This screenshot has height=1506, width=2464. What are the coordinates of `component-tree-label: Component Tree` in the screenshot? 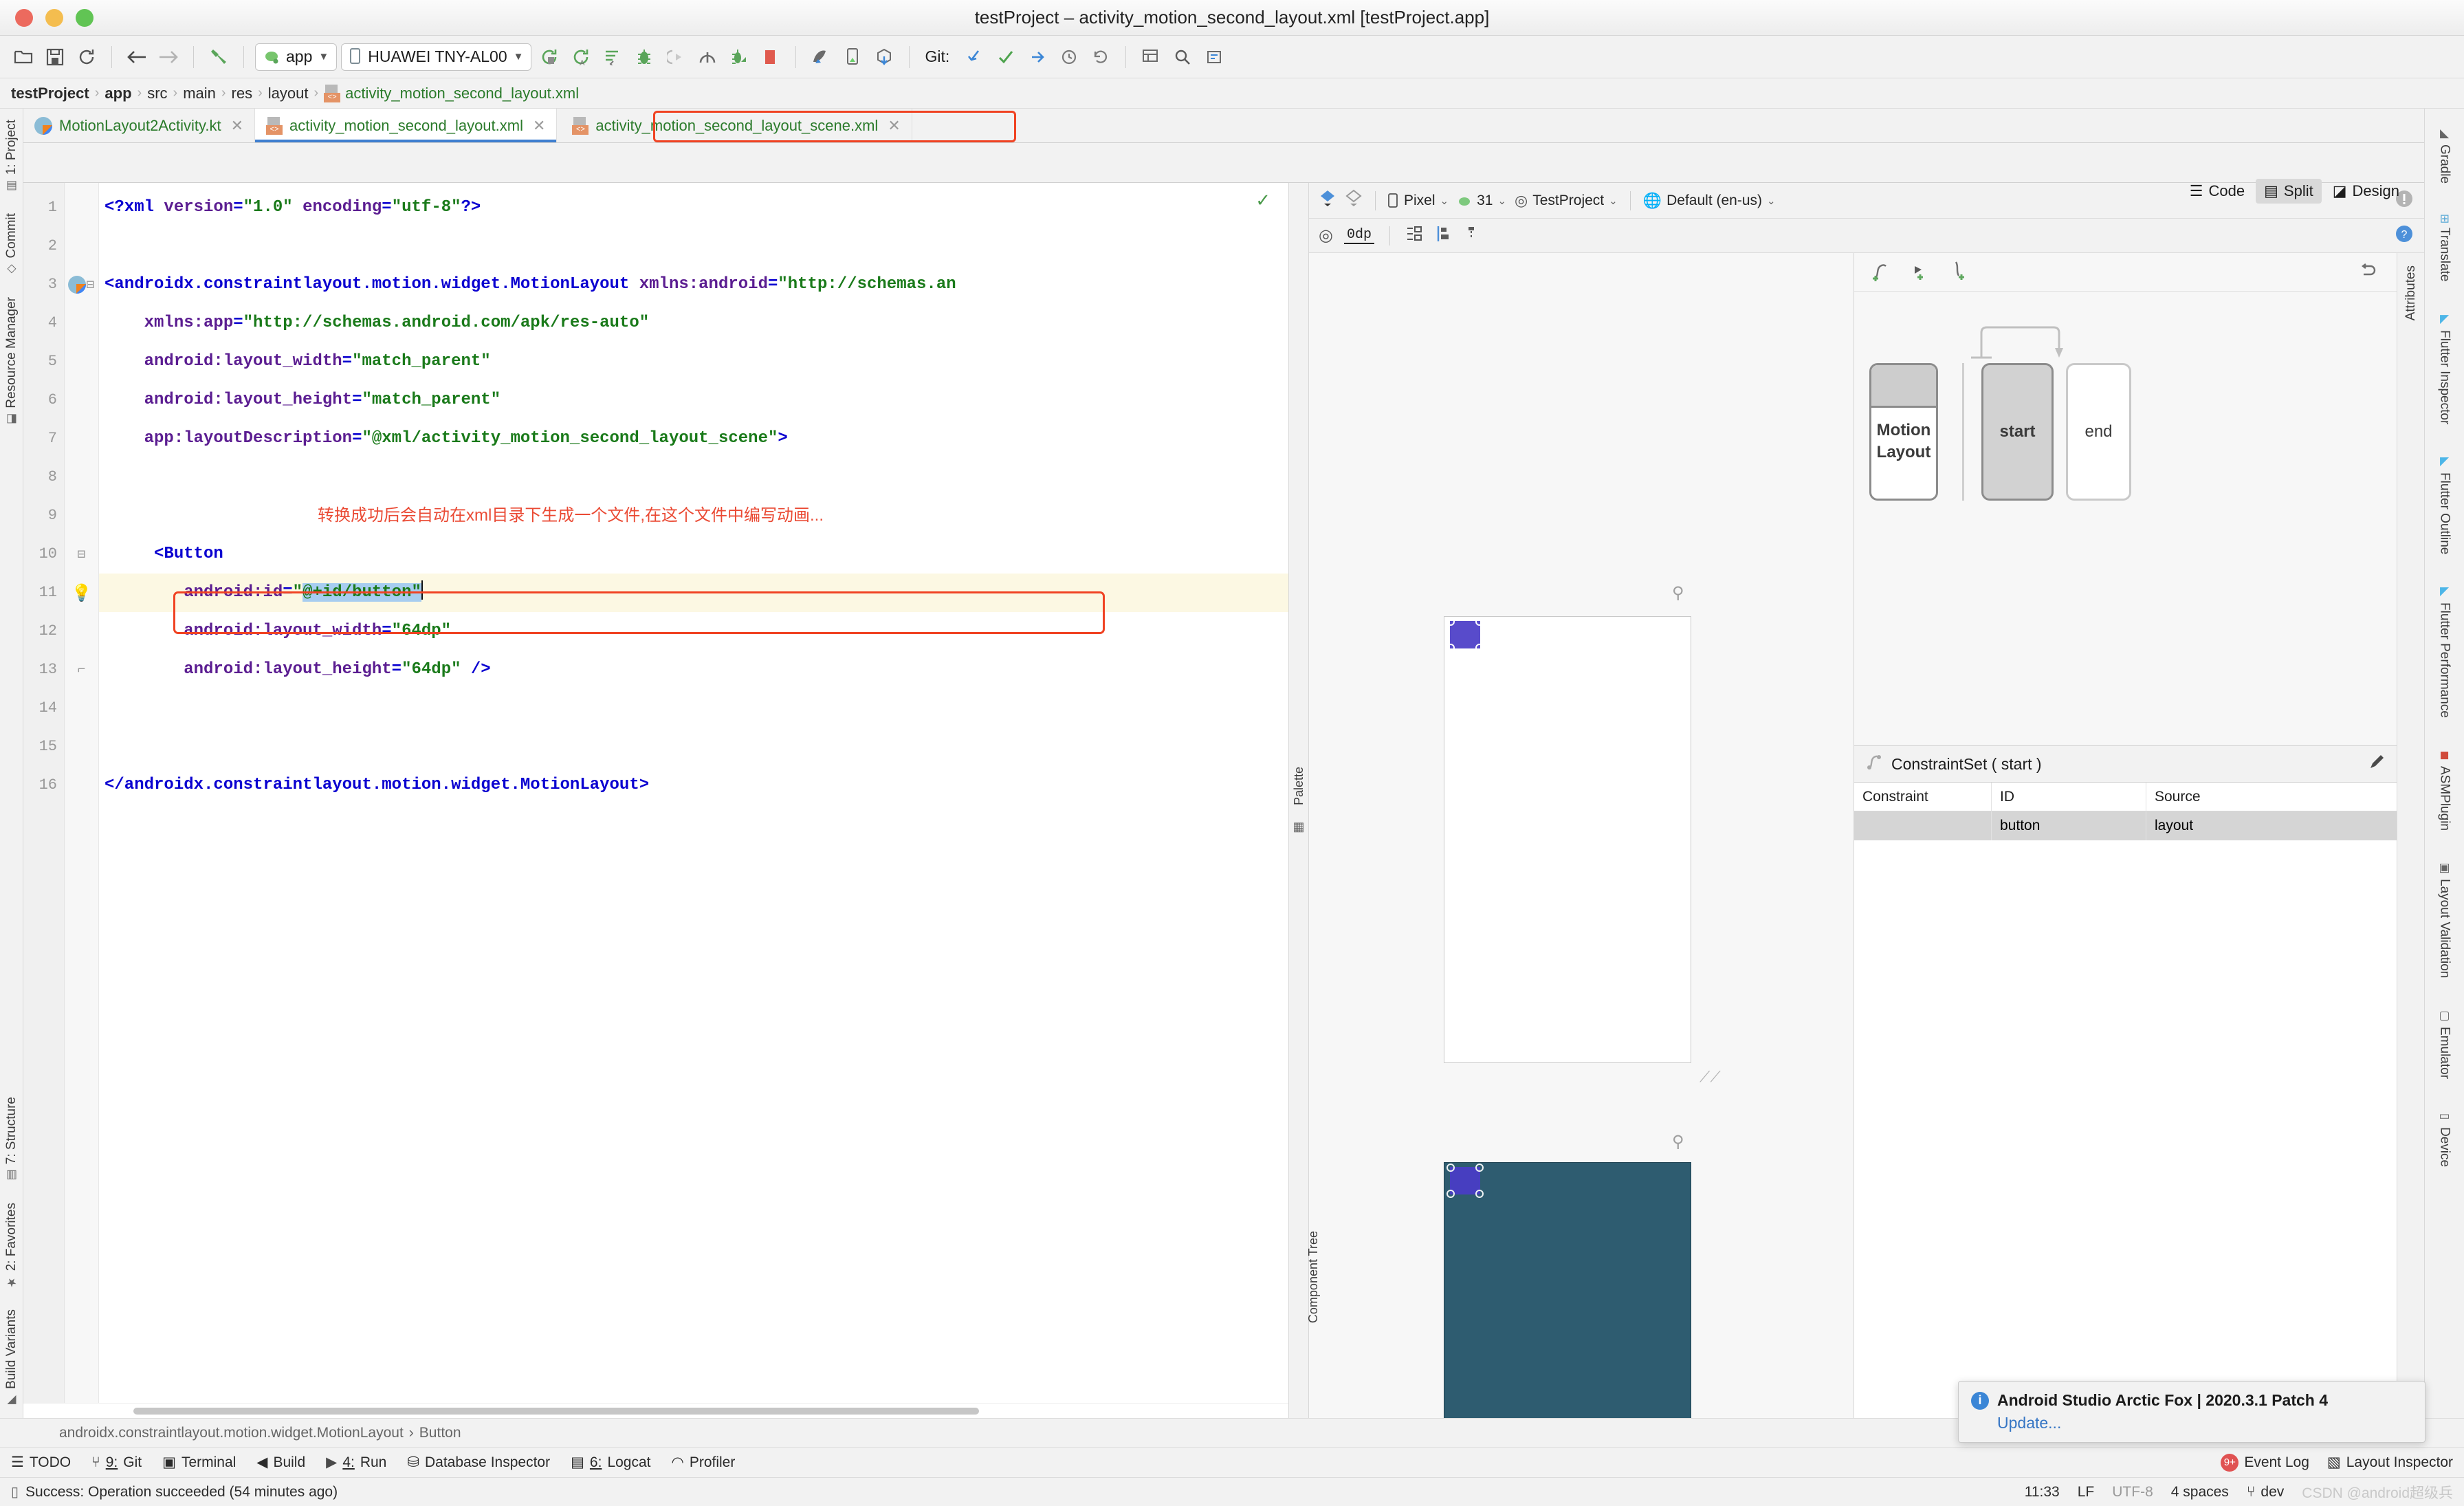 It's located at (1313, 1277).